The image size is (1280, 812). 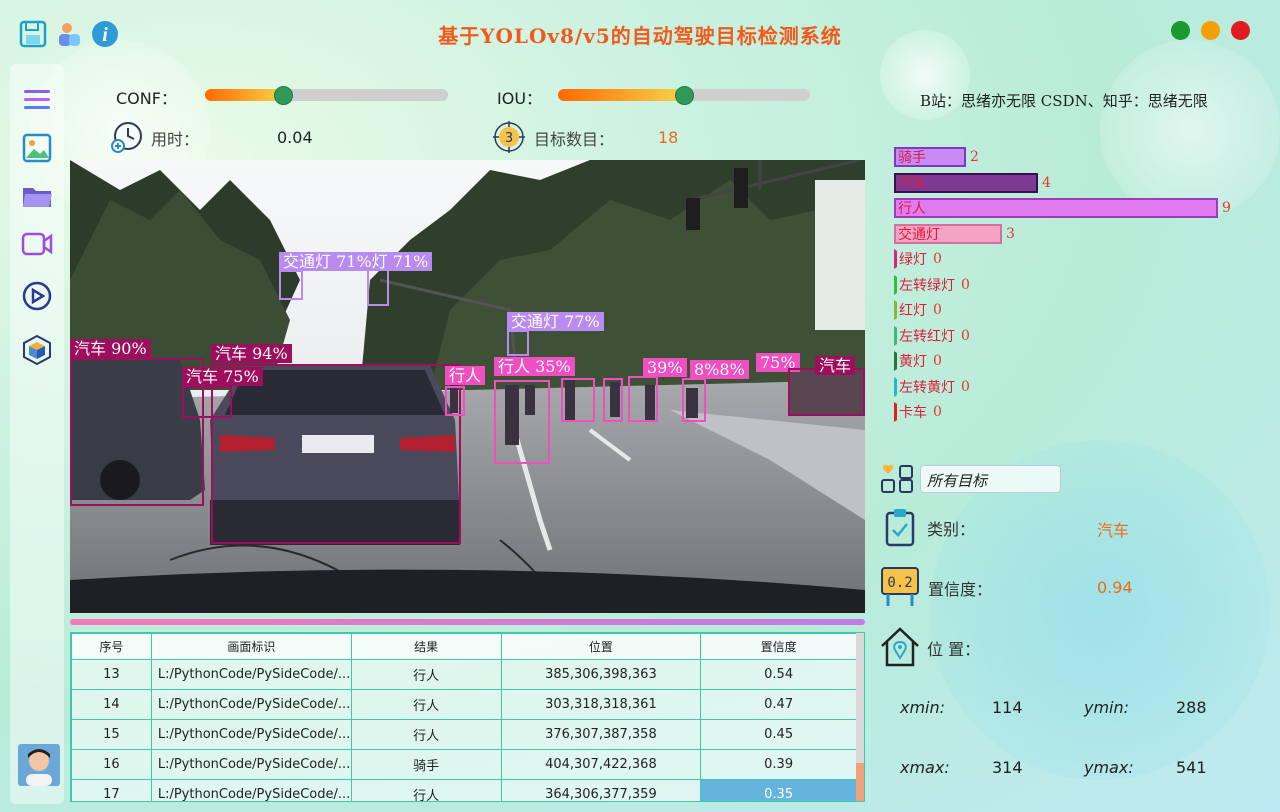 I want to click on app-title: 基于YOLOv8/v5的自动驾驶目标检测系统, so click(x=640, y=36).